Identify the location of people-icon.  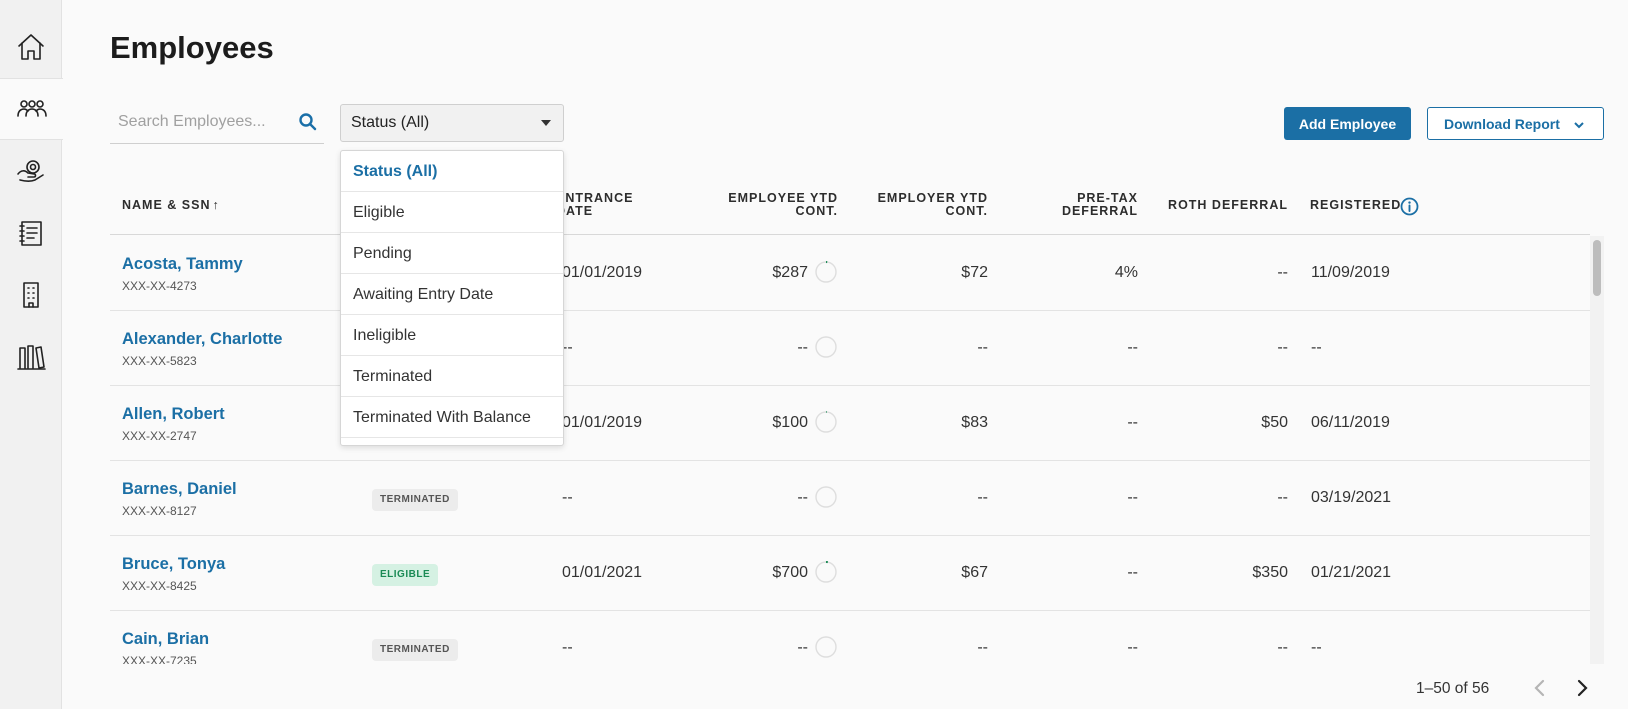
(31, 108).